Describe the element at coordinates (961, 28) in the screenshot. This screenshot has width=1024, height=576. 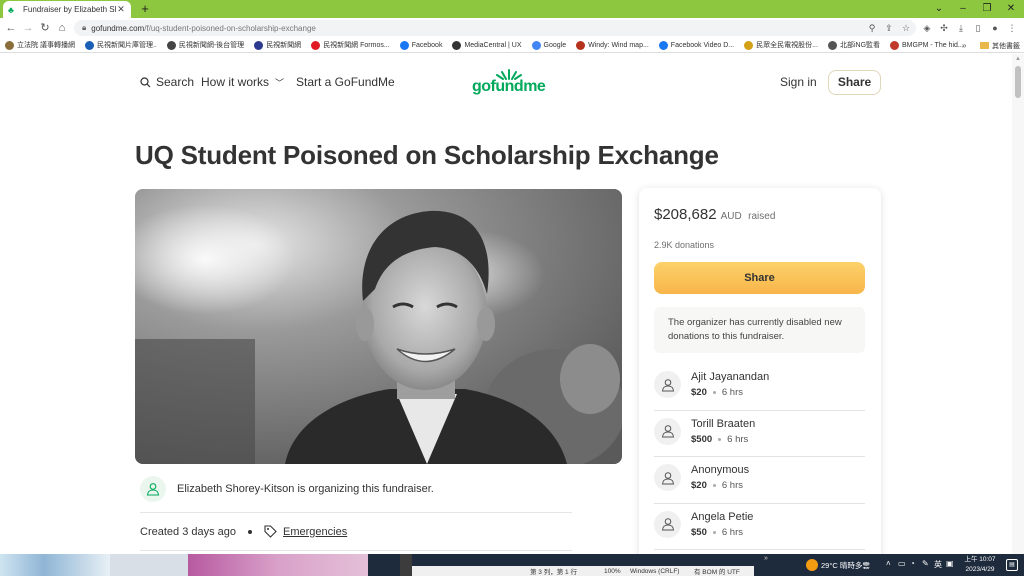
I see `download-icon: ⤓` at that location.